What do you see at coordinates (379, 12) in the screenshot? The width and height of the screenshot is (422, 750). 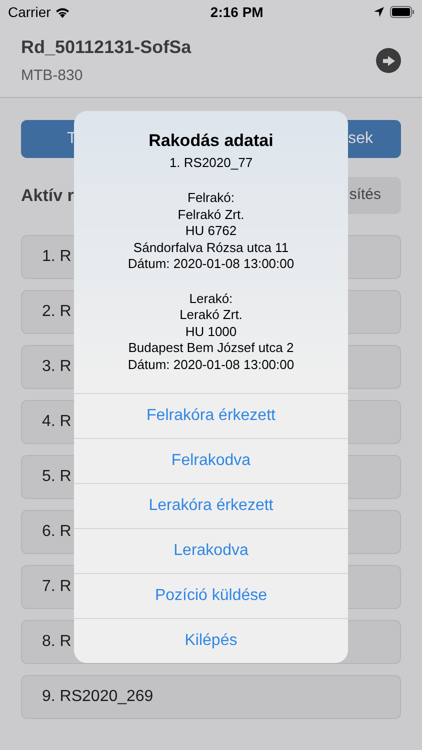 I see `location-arrow-icon` at bounding box center [379, 12].